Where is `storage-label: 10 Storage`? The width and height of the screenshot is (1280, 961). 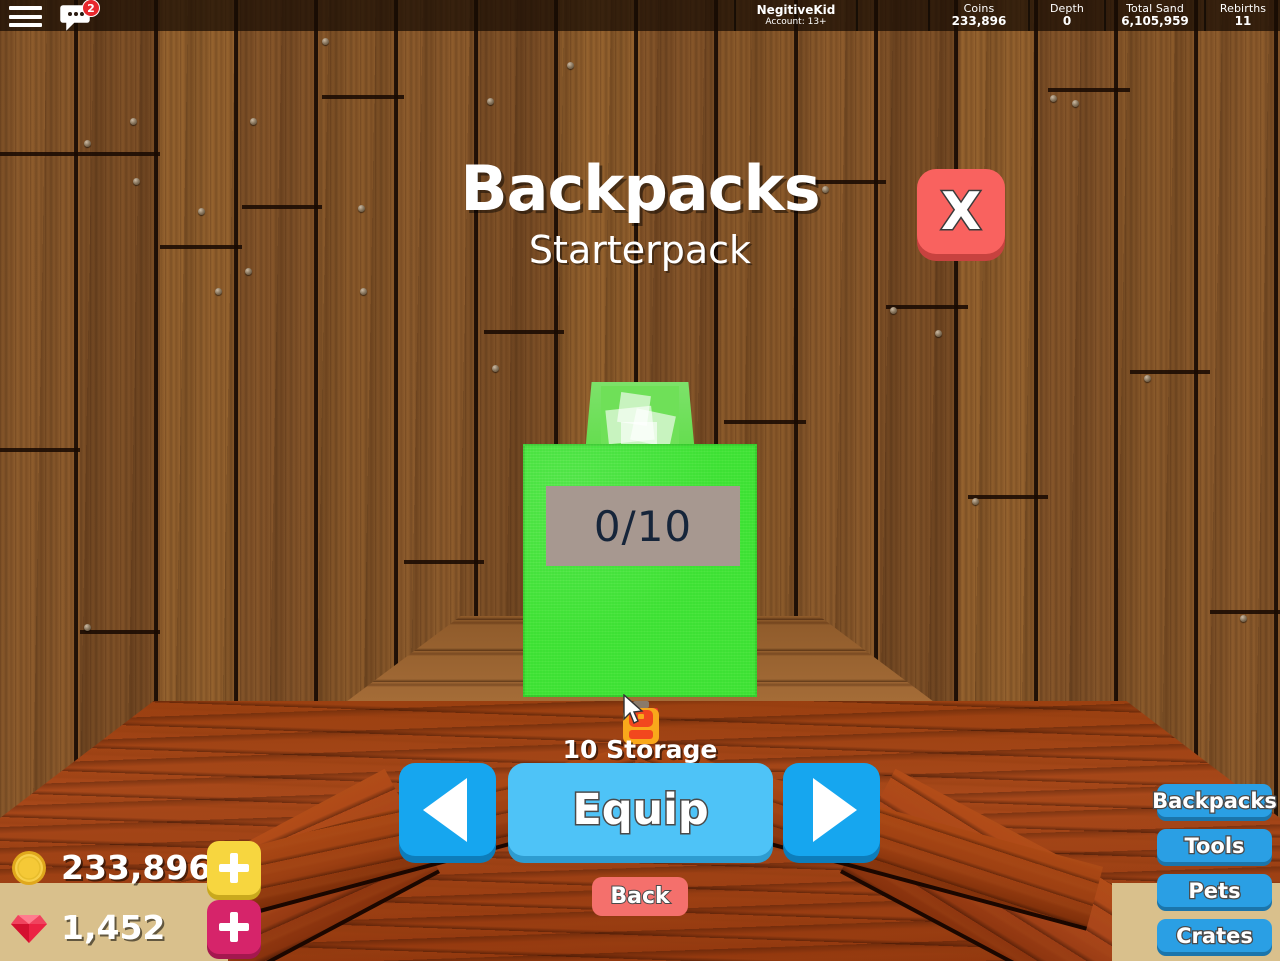
storage-label: 10 Storage is located at coordinates (640, 749).